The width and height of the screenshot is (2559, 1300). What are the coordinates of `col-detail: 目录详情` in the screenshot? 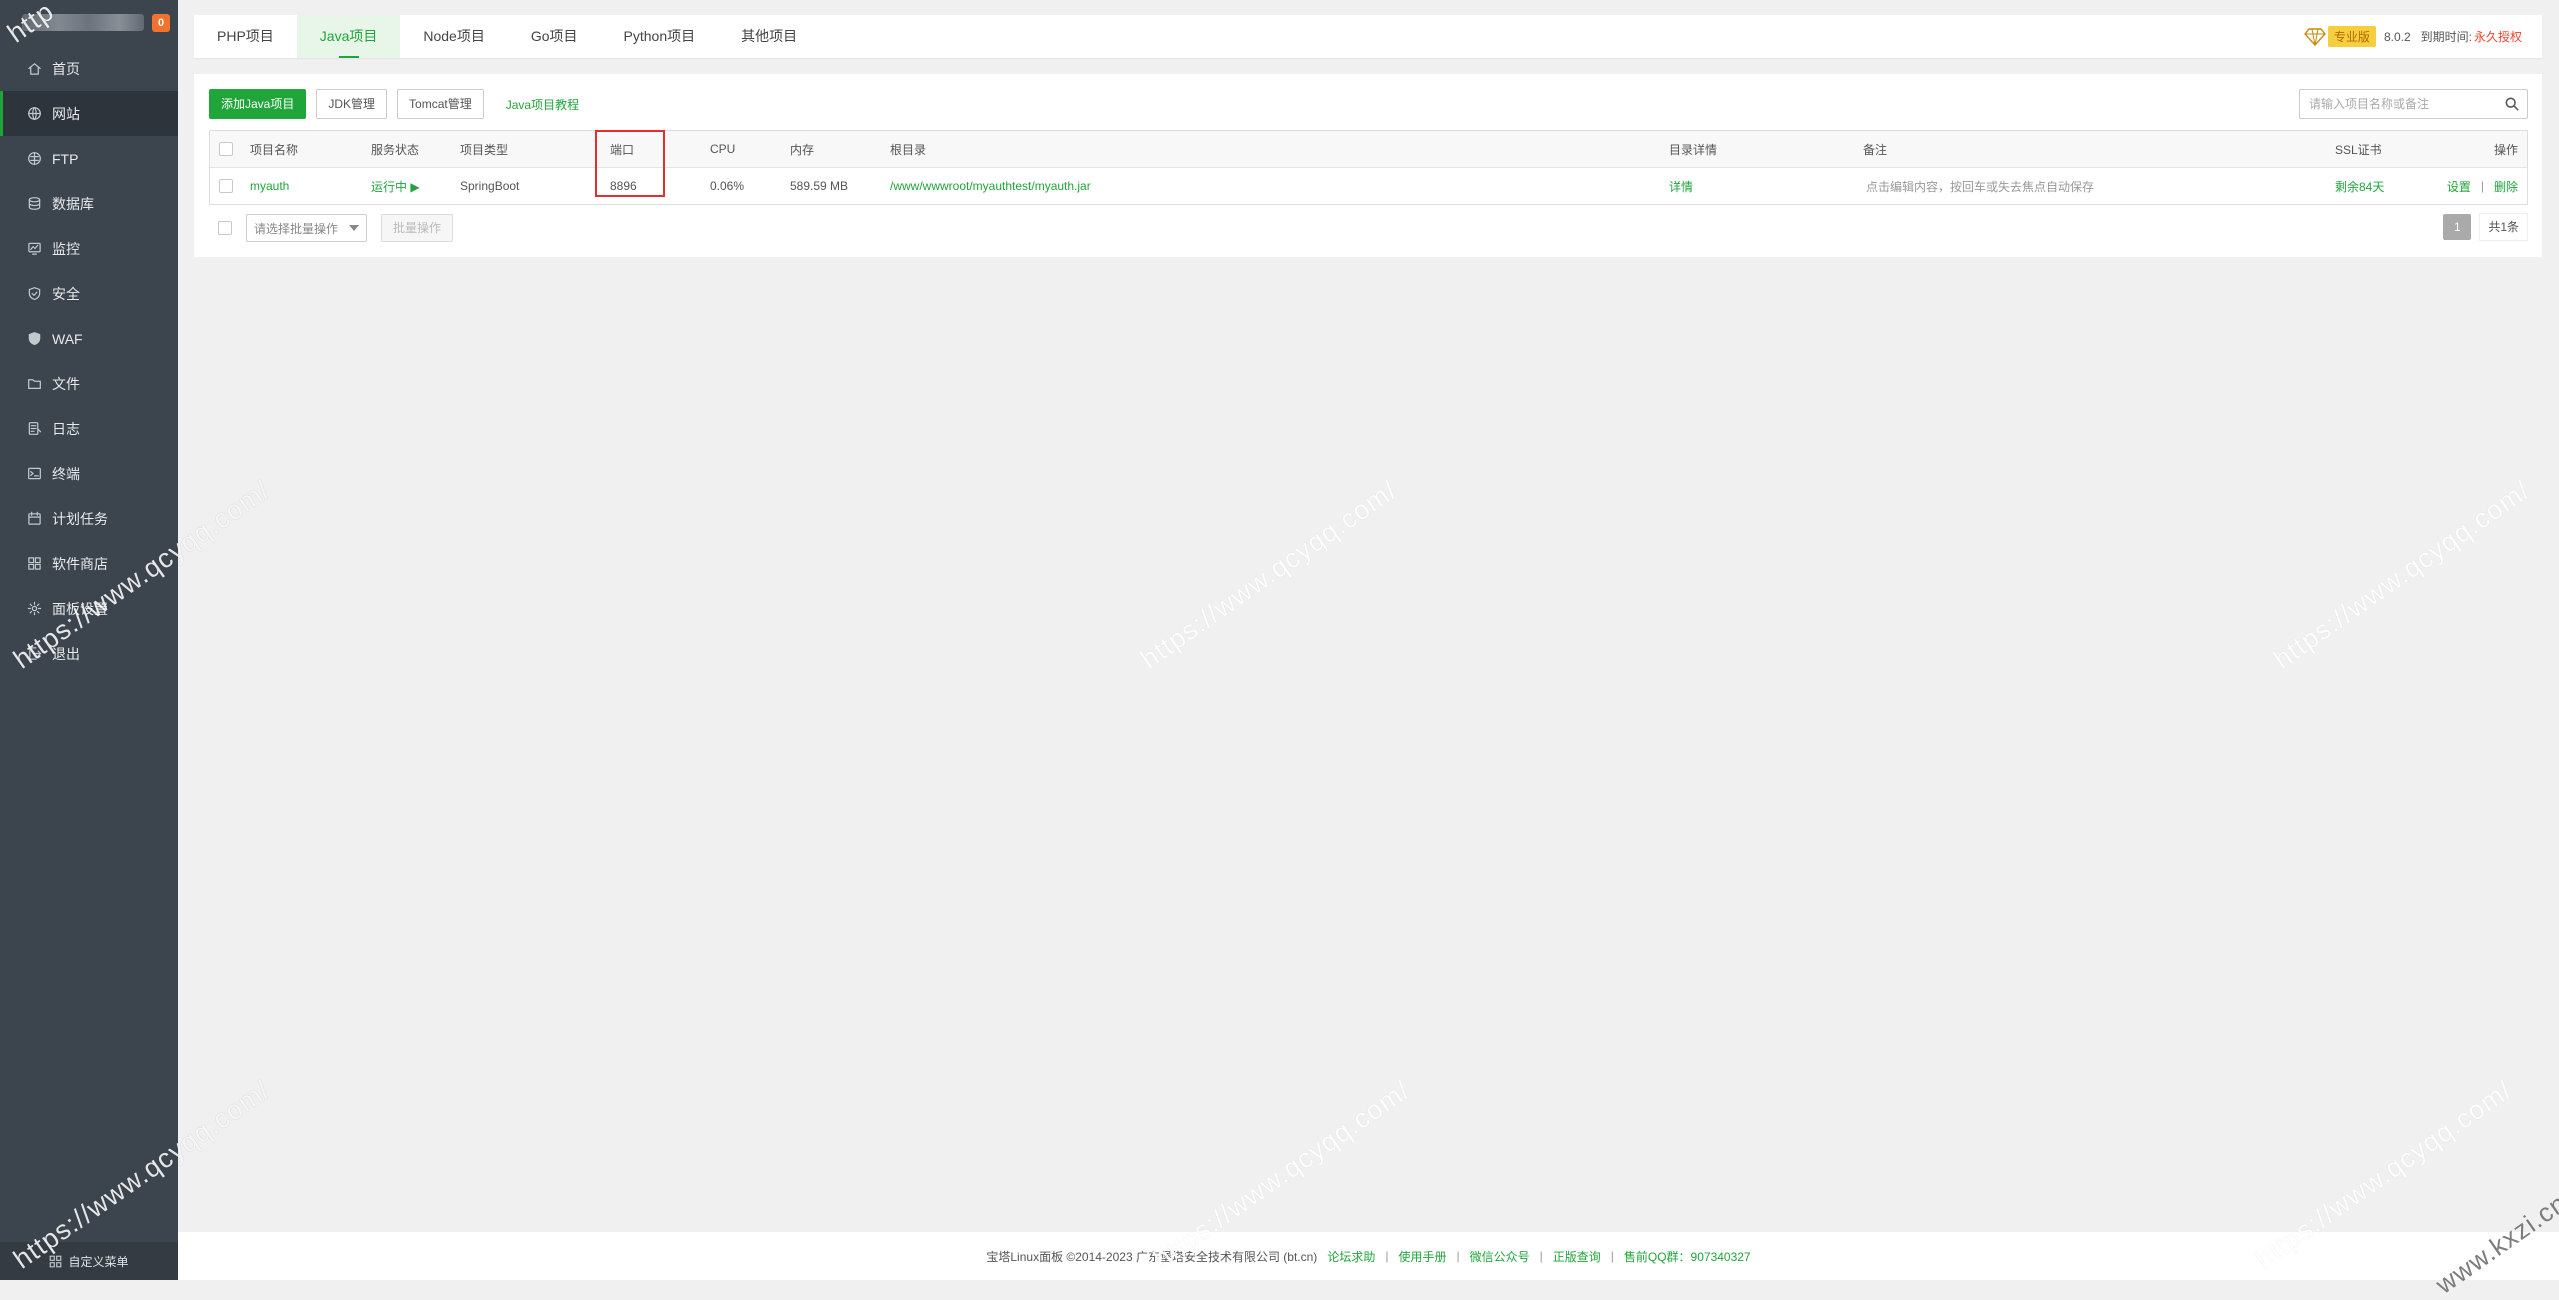 It's located at (1693, 149).